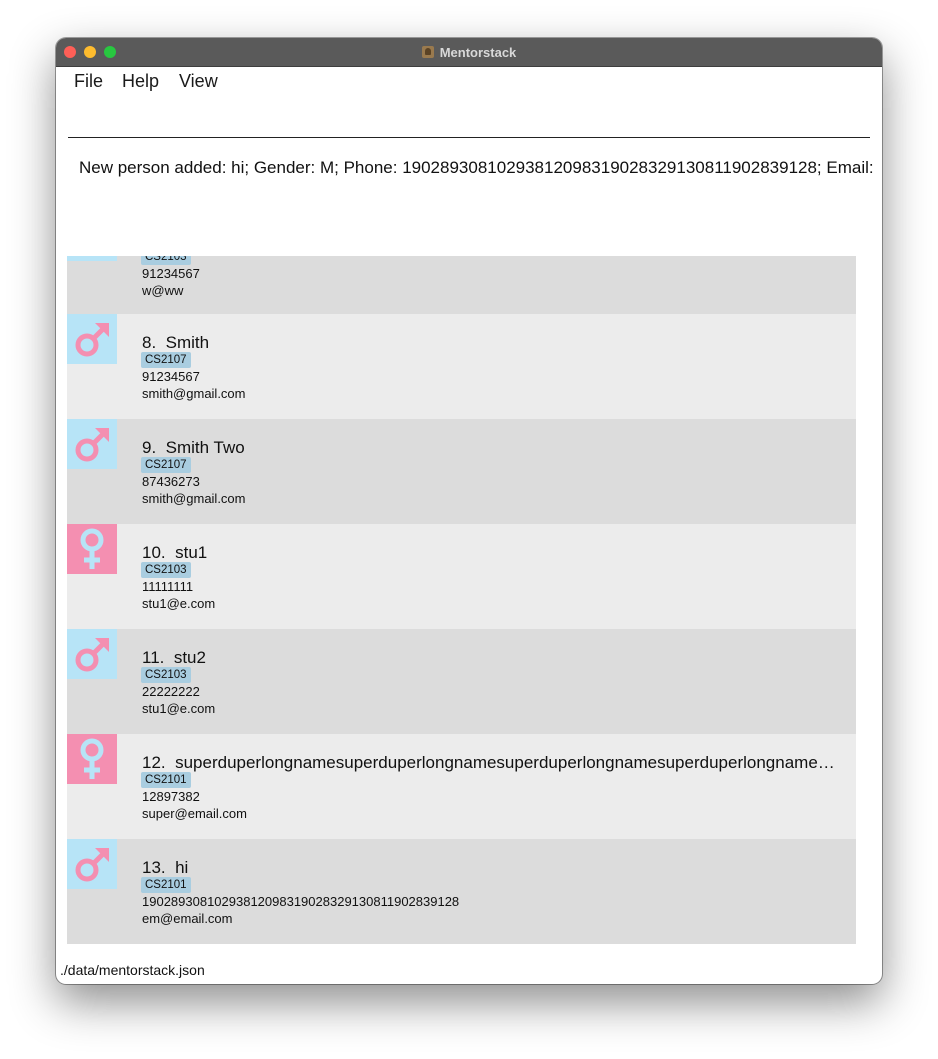 The width and height of the screenshot is (938, 1059). I want to click on person-index: 8., so click(149, 342).